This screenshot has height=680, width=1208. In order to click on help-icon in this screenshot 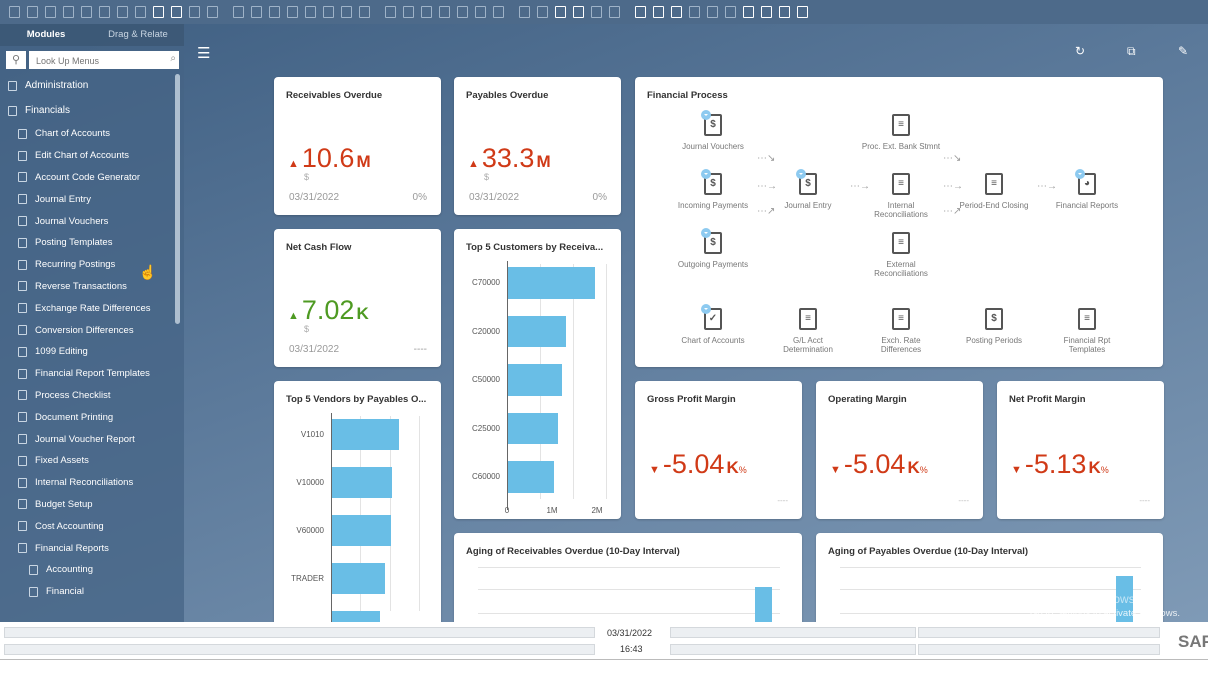, I will do `click(802, 12)`.